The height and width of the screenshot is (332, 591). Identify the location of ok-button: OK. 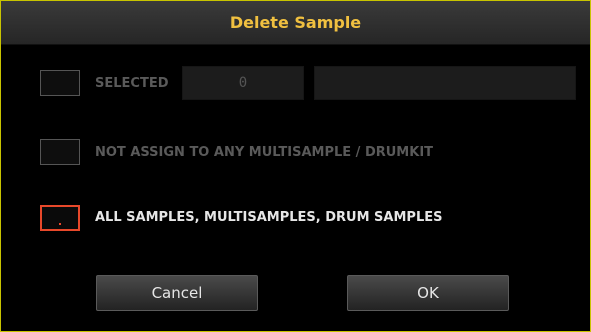
(428, 293).